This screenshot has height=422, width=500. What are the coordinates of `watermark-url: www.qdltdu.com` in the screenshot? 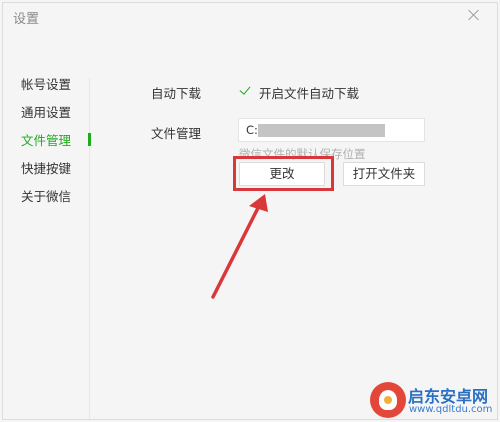 It's located at (451, 409).